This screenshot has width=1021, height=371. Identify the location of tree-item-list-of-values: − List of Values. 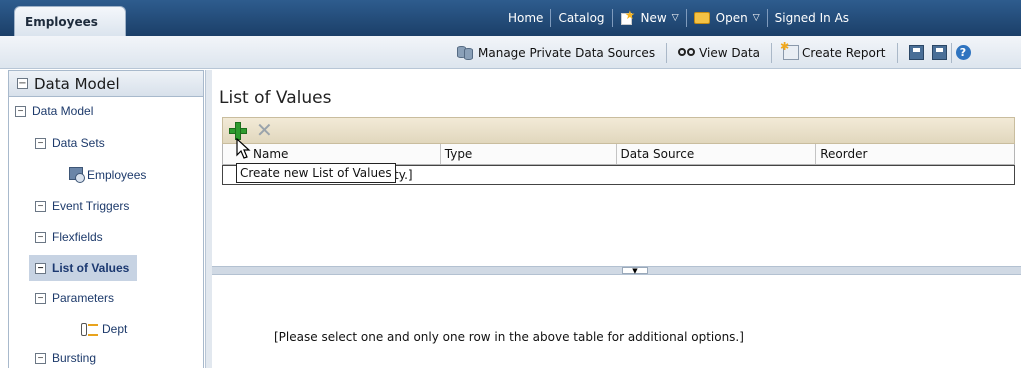
(83, 268).